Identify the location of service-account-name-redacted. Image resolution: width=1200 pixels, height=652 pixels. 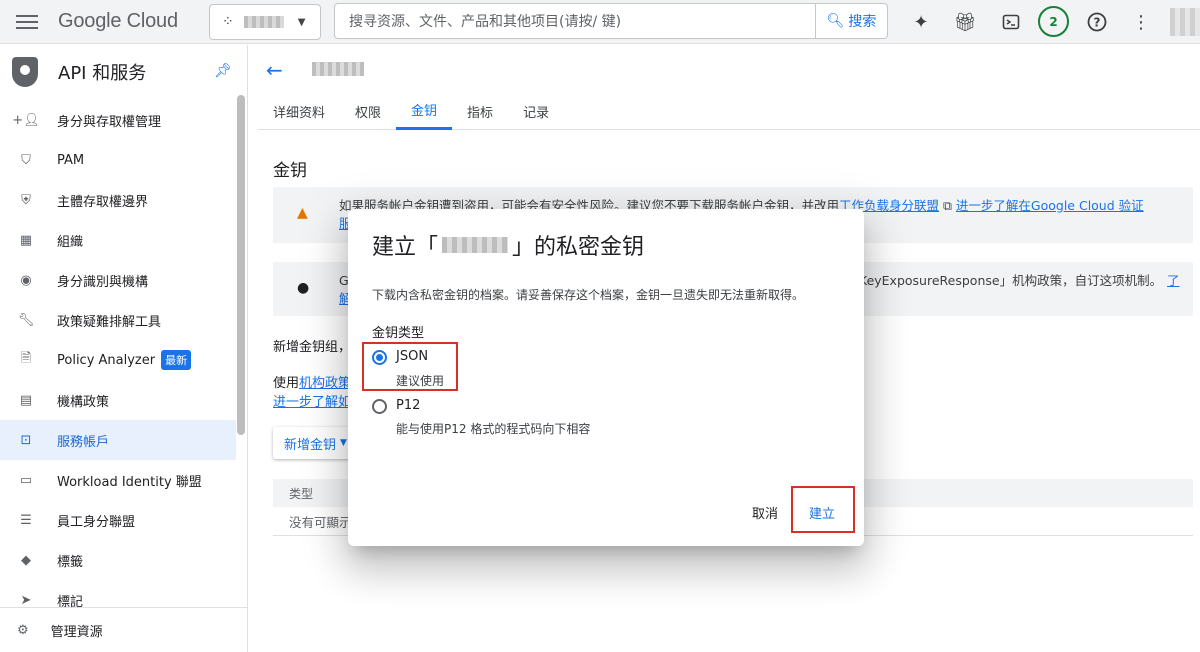
(475, 245).